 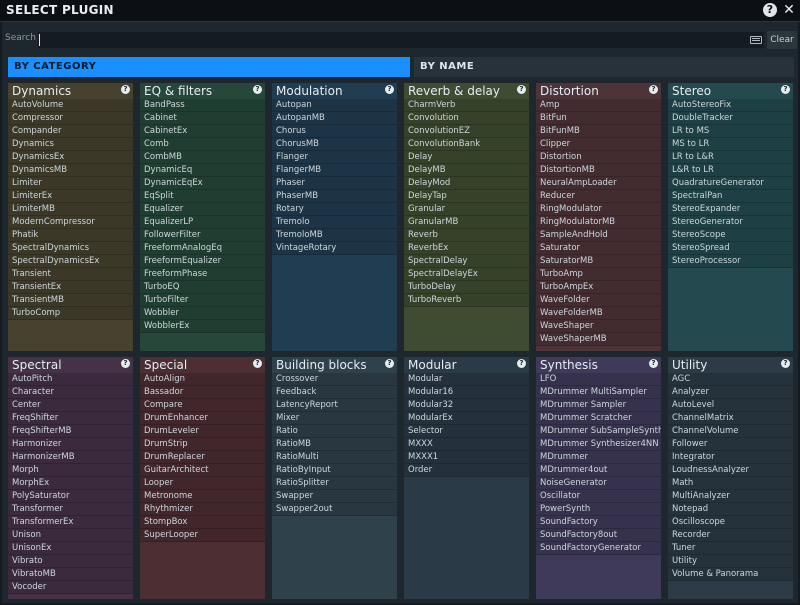 What do you see at coordinates (70, 300) in the screenshot?
I see `plugin-item: TransientMB` at bounding box center [70, 300].